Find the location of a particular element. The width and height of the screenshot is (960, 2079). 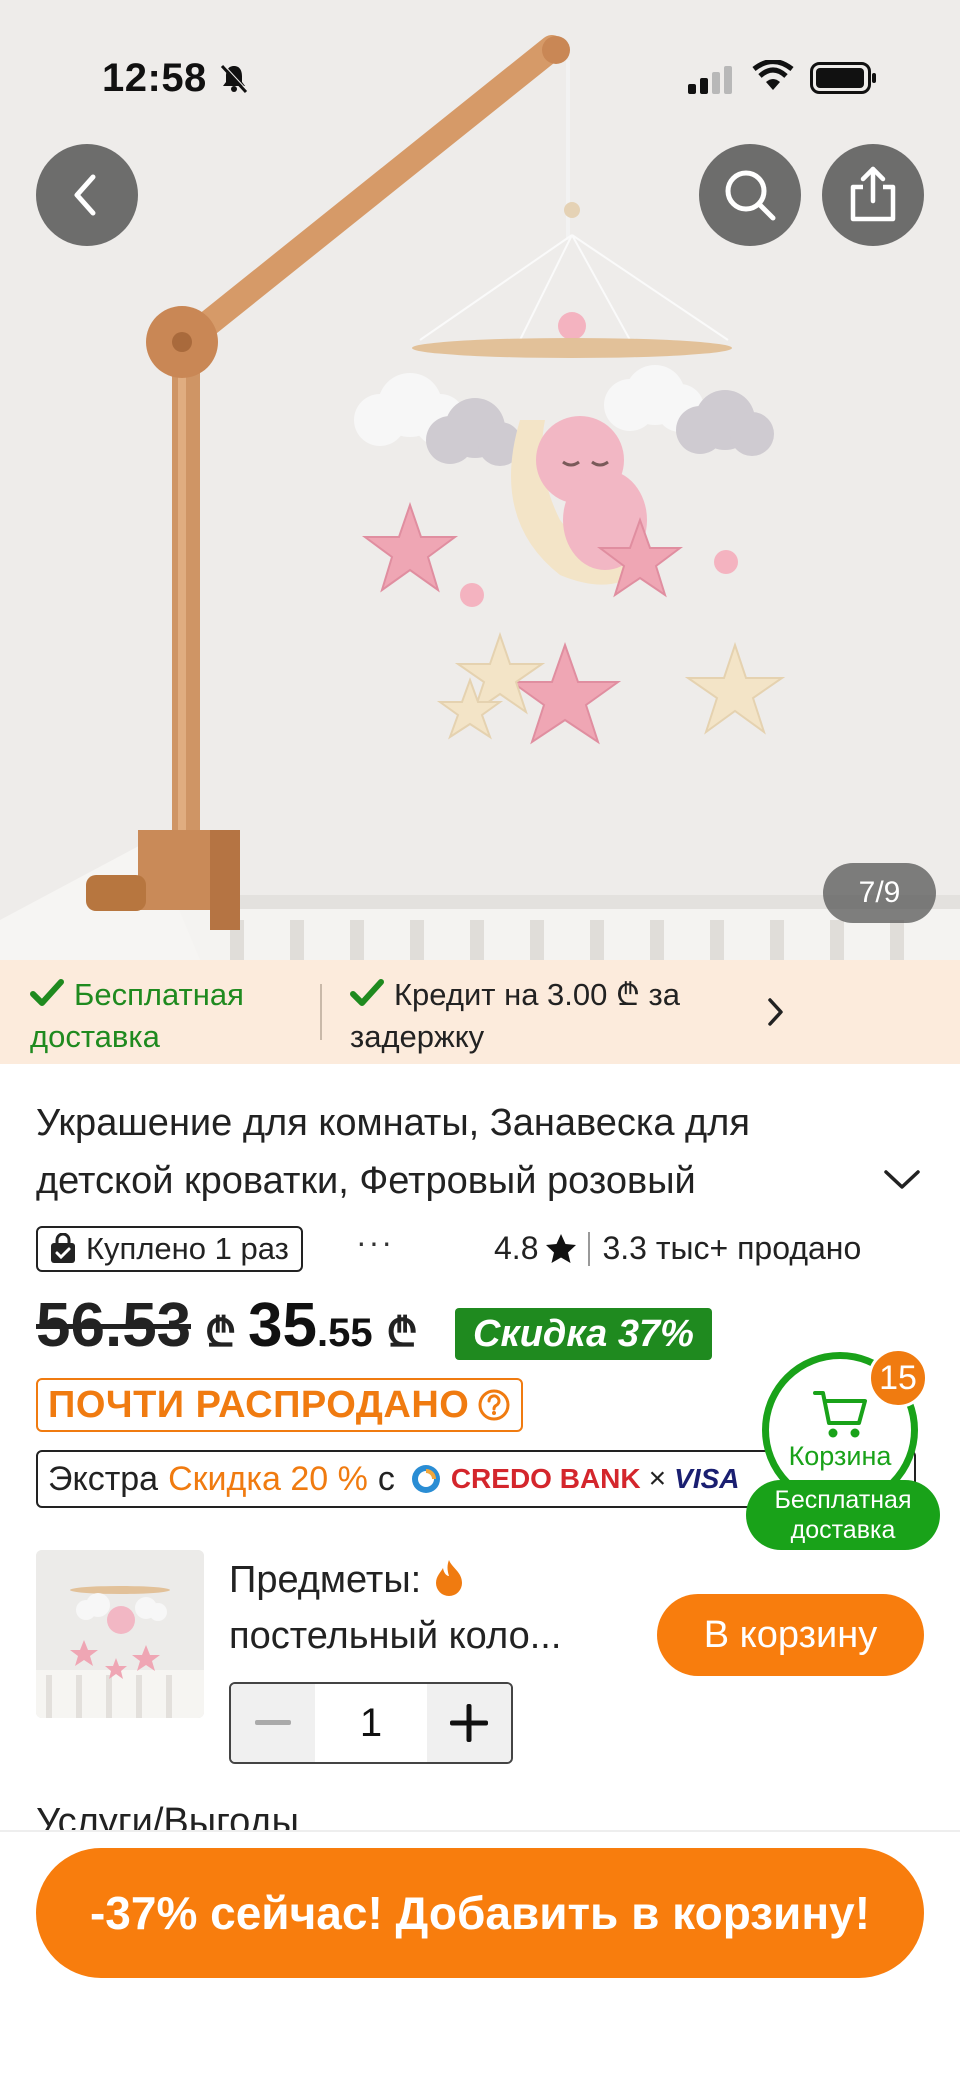

rating-separator is located at coordinates (589, 1248).